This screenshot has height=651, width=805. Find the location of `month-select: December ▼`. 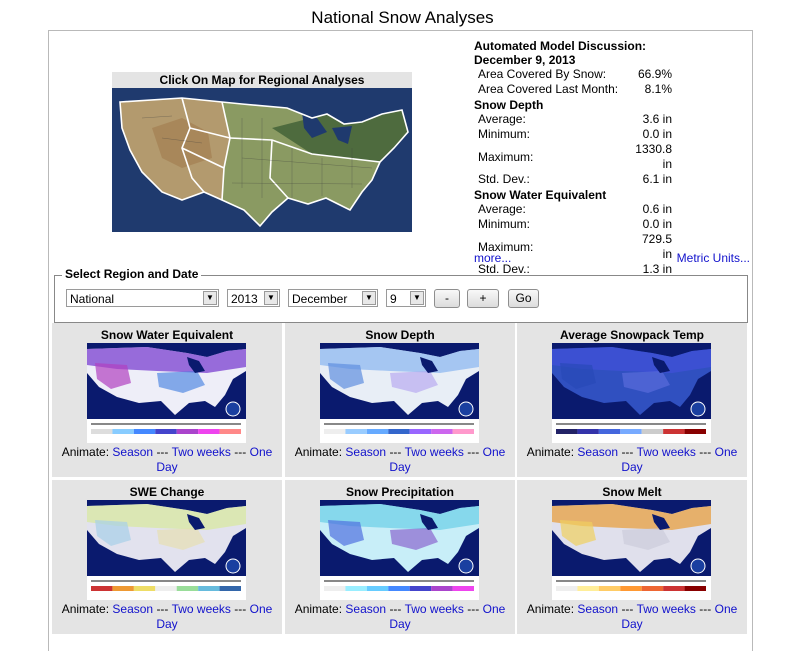

month-select: December ▼ is located at coordinates (333, 298).